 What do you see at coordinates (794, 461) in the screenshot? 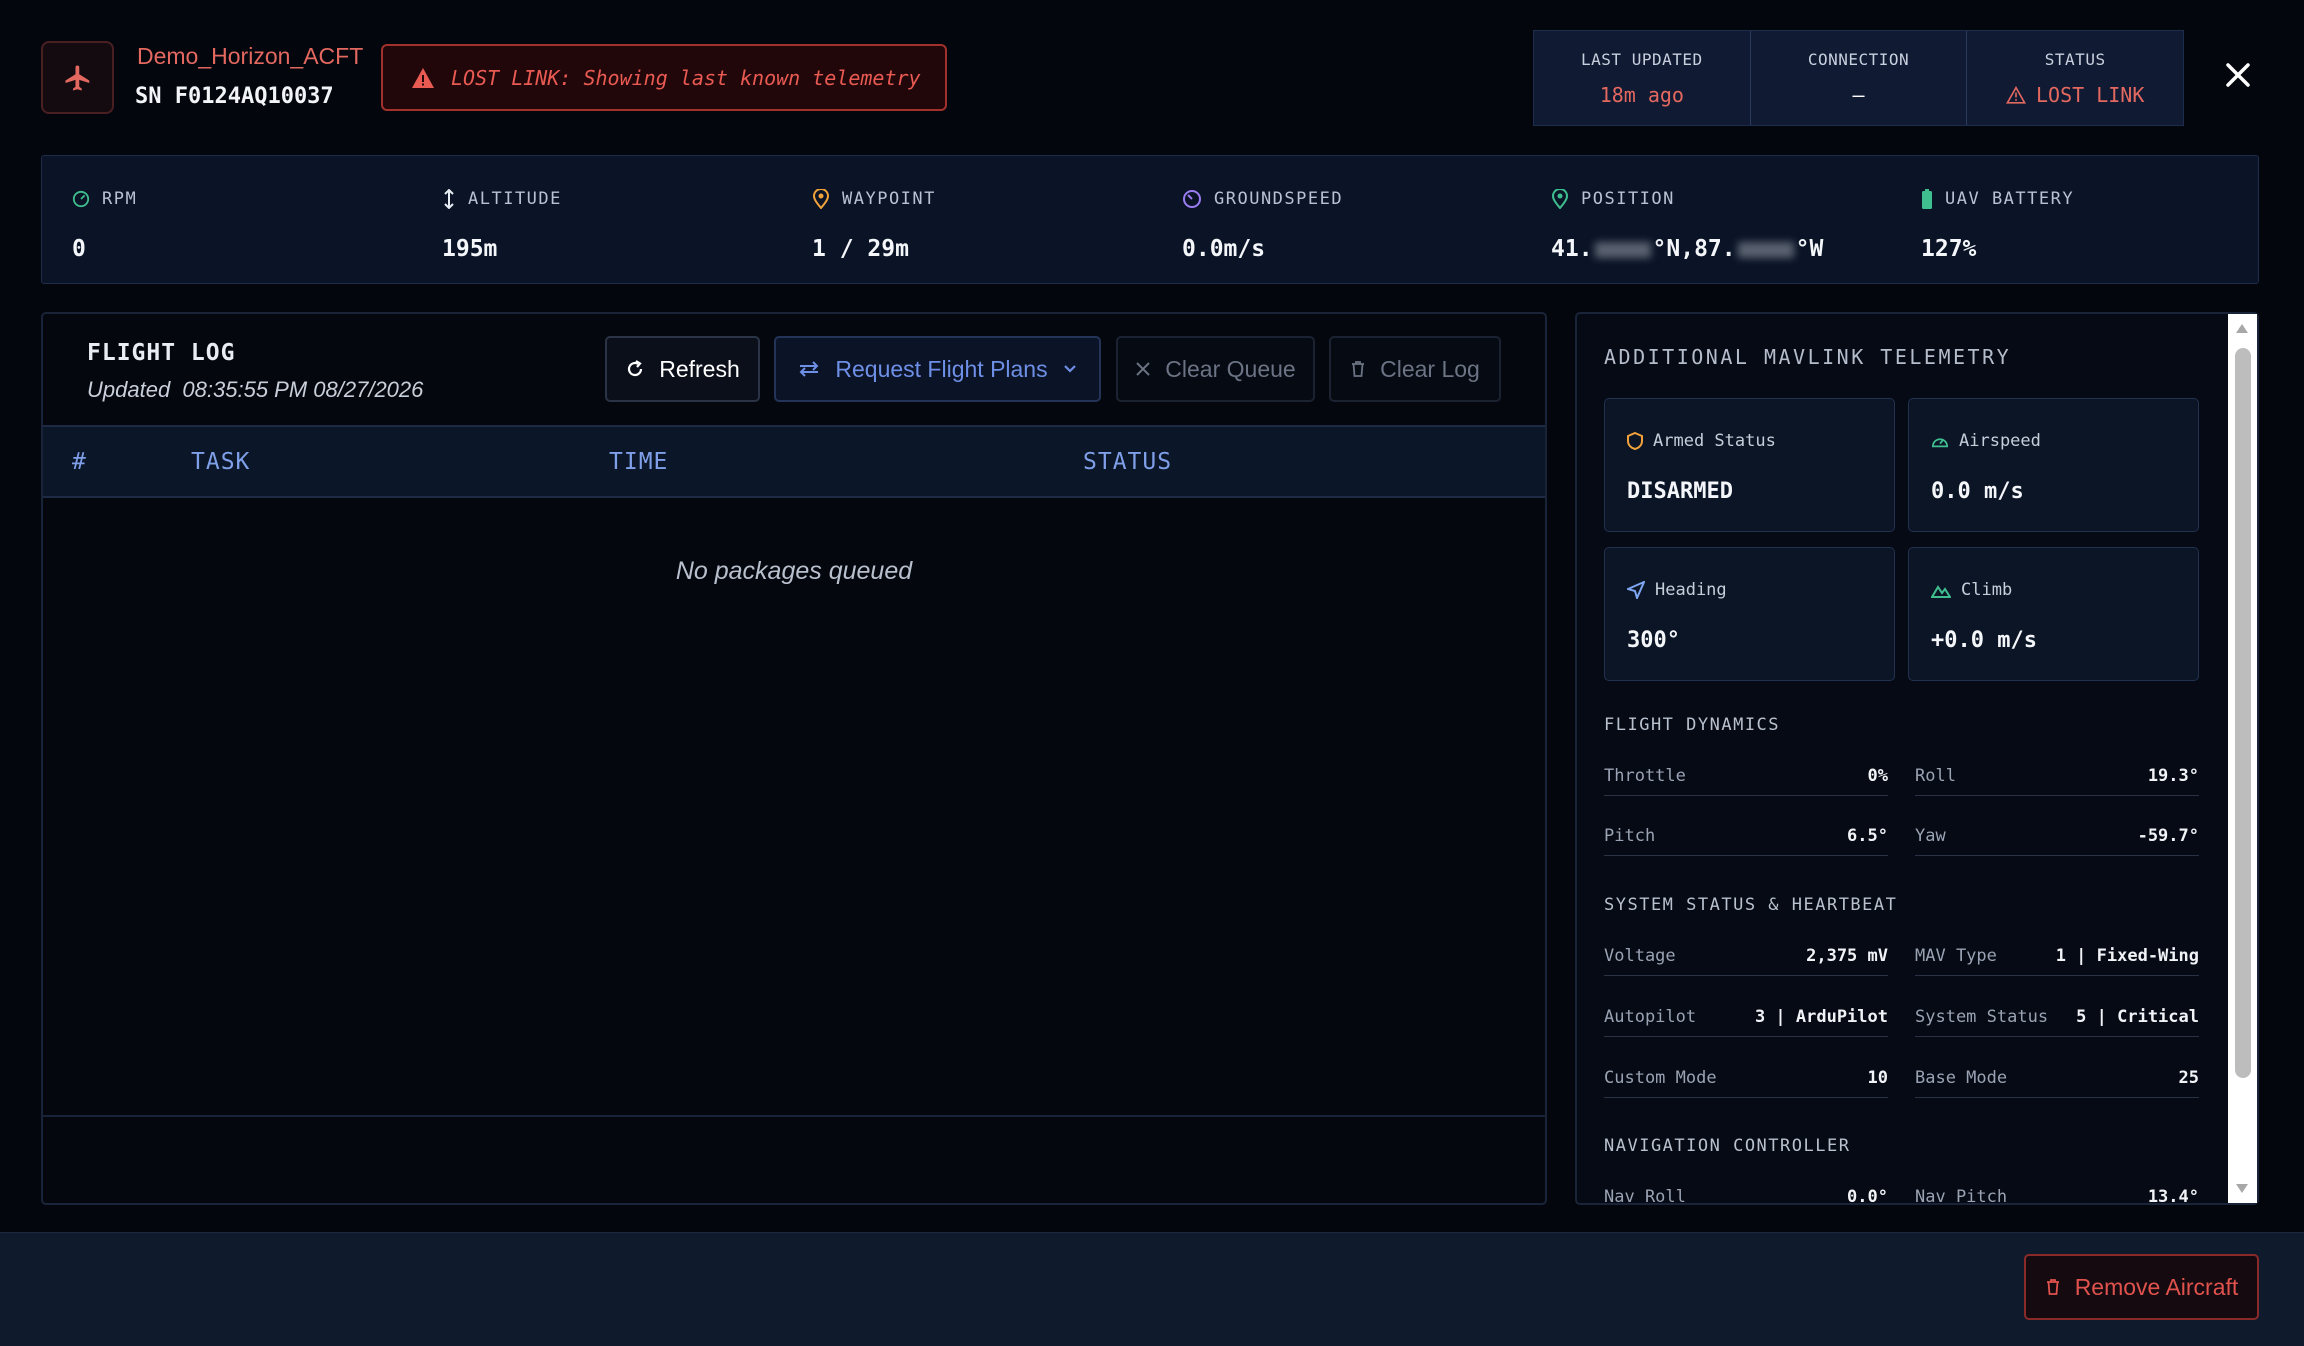
I see `flight-log-table-header: # TASK TIME STATUS` at bounding box center [794, 461].